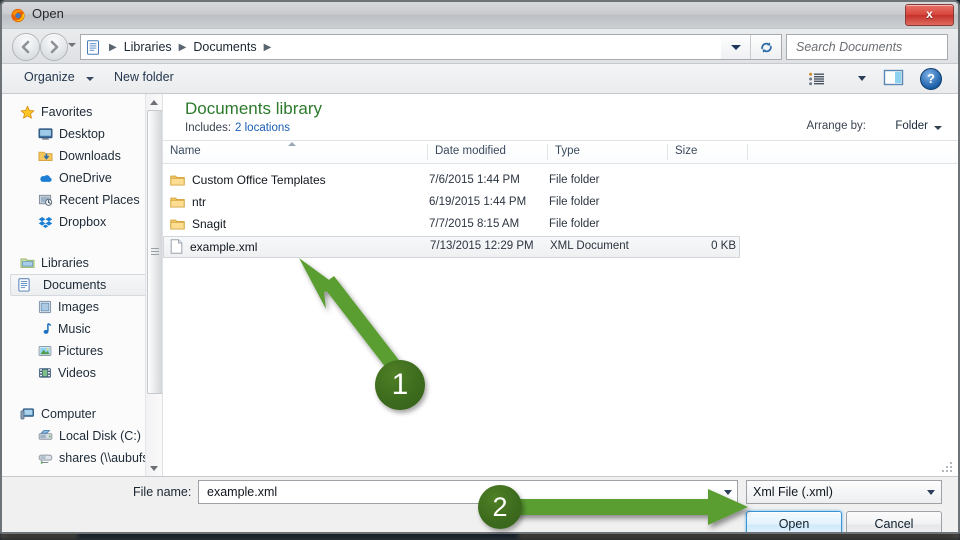 Image resolution: width=960 pixels, height=540 pixels. I want to click on column-header-name: Name, so click(185, 151).